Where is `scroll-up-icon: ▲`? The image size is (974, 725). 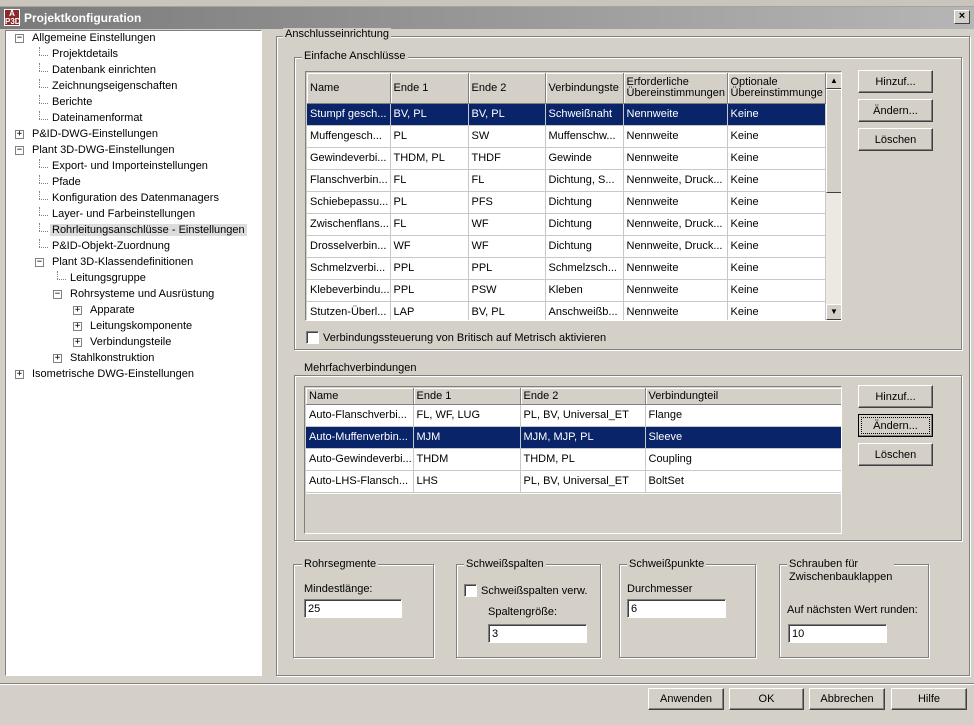 scroll-up-icon: ▲ is located at coordinates (833, 81).